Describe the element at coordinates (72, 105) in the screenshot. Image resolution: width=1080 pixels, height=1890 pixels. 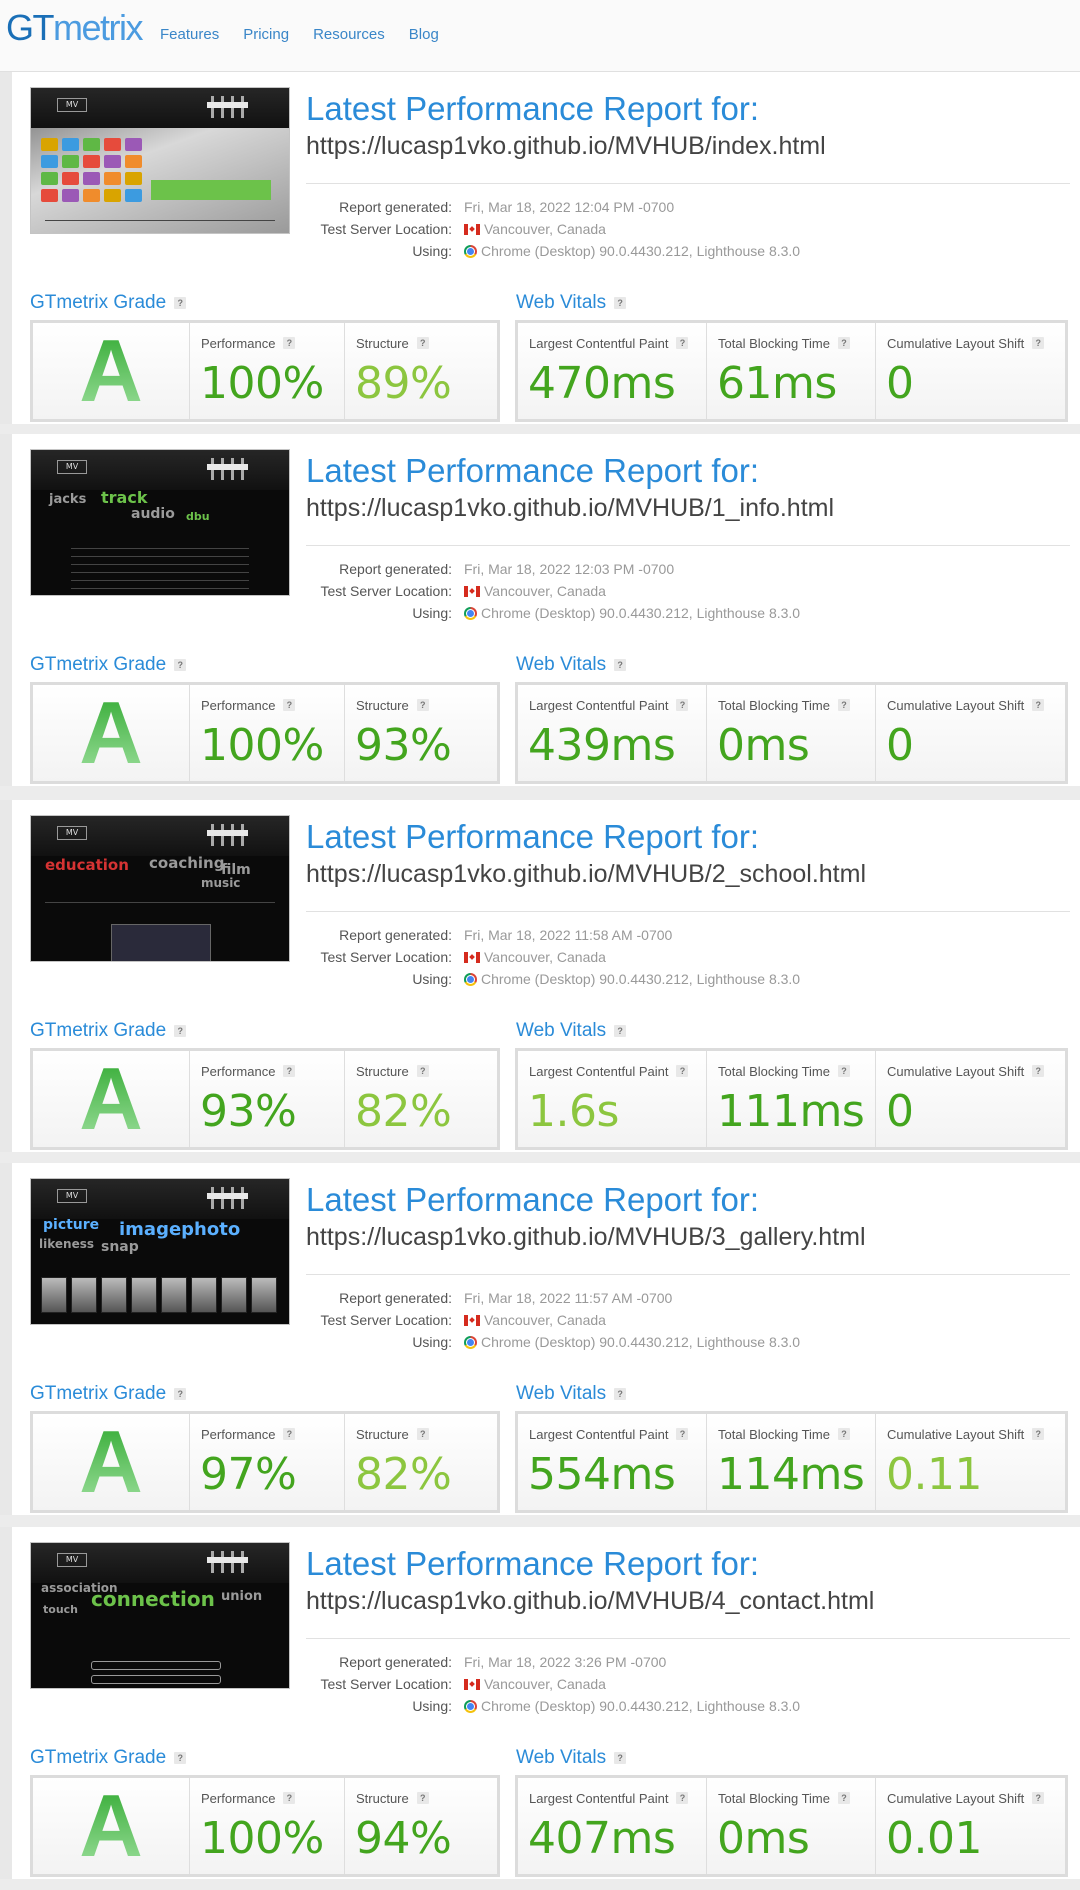
I see `site-logo-icon: MV` at that location.